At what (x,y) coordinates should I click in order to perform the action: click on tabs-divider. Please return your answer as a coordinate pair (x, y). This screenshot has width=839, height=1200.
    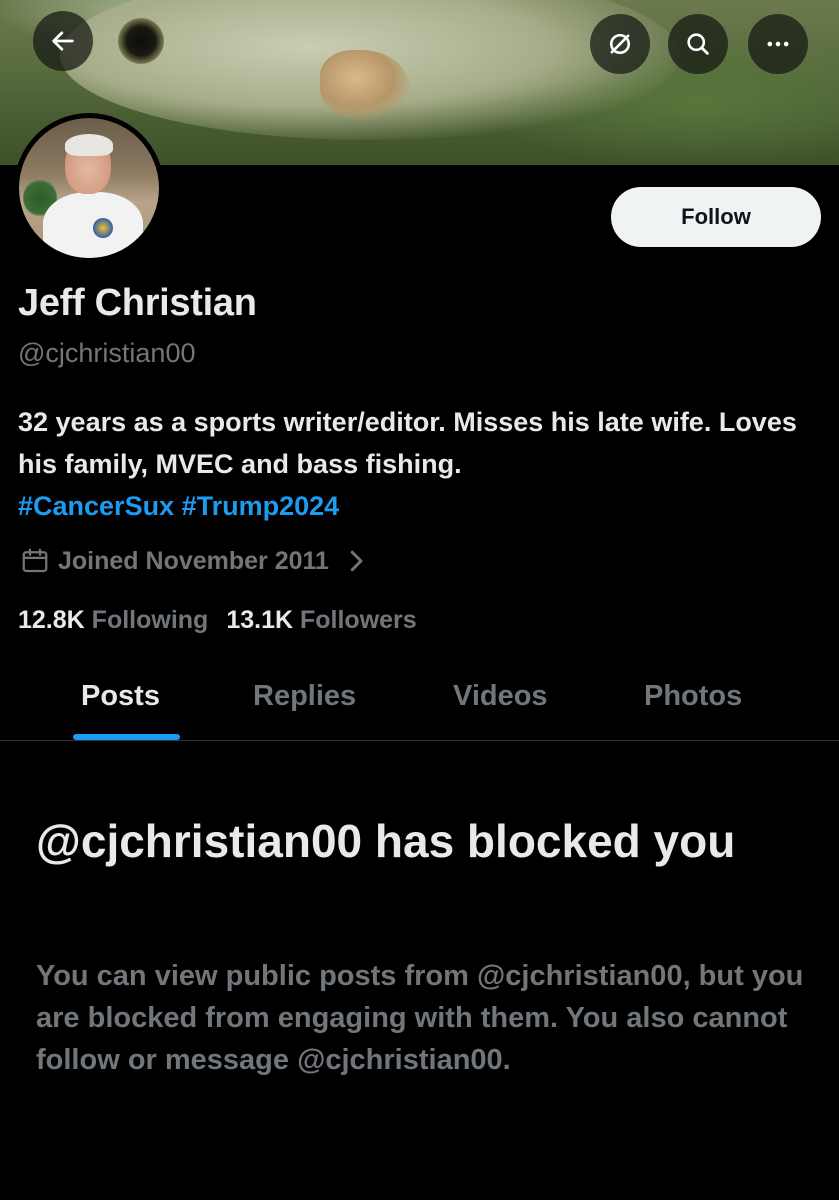
    Looking at the image, I should click on (419, 740).